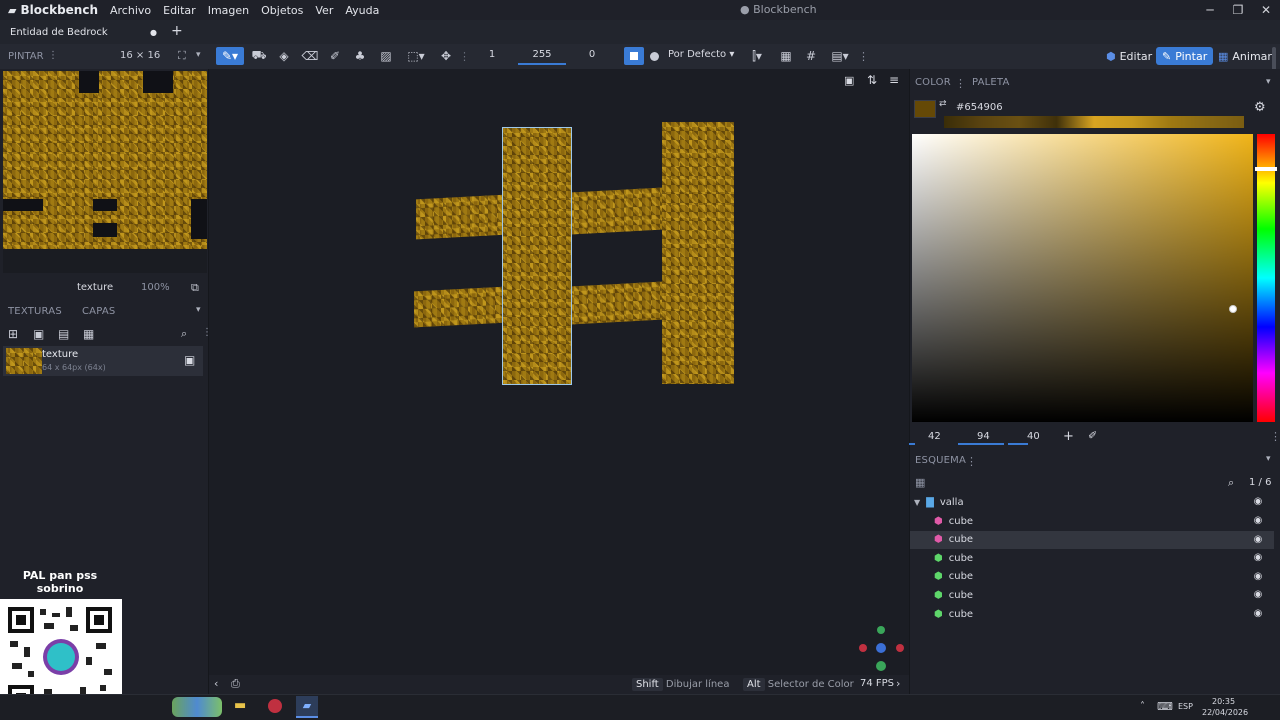 This screenshot has width=1280, height=720. I want to click on saturation-value-picker, so click(1082, 278).